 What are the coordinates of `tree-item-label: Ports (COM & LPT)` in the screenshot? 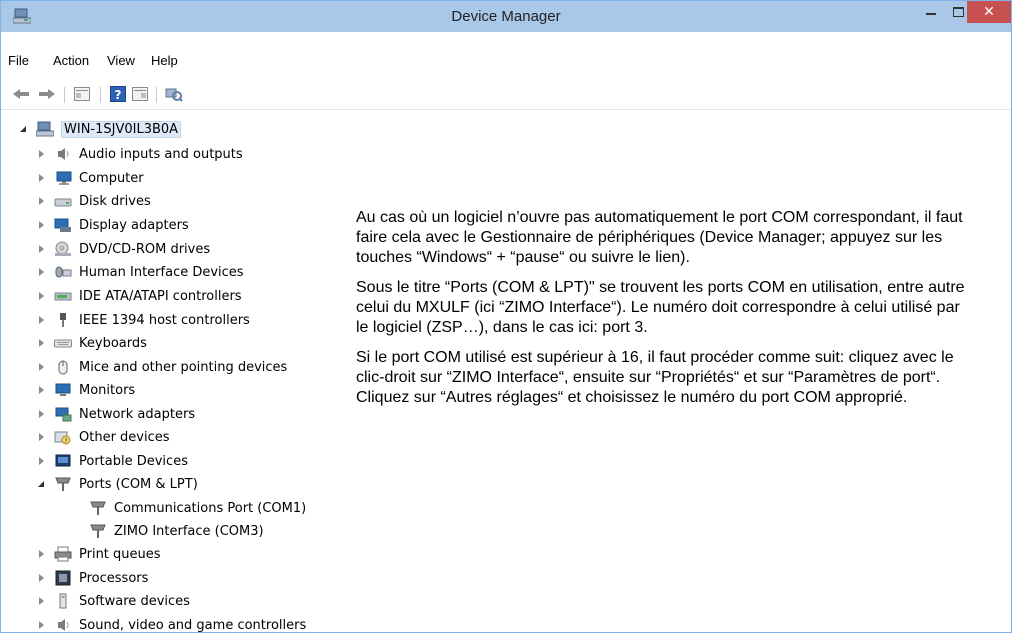 It's located at (138, 484).